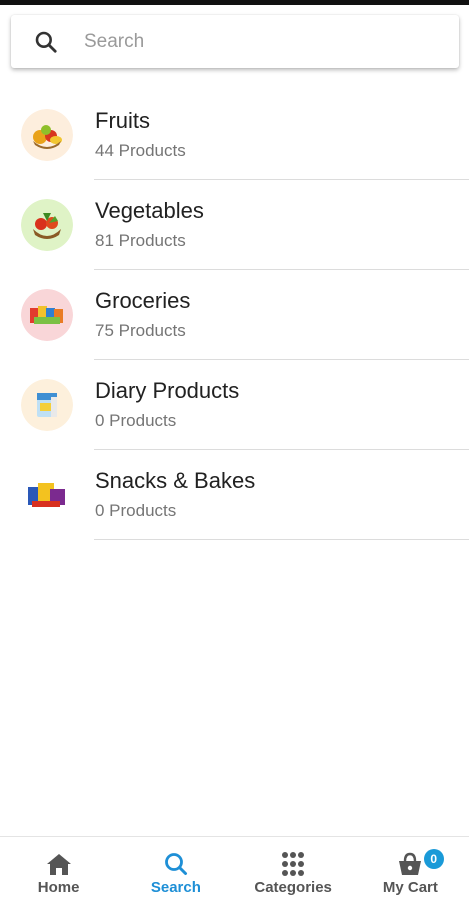  I want to click on groceries-thumbnail, so click(47, 315).